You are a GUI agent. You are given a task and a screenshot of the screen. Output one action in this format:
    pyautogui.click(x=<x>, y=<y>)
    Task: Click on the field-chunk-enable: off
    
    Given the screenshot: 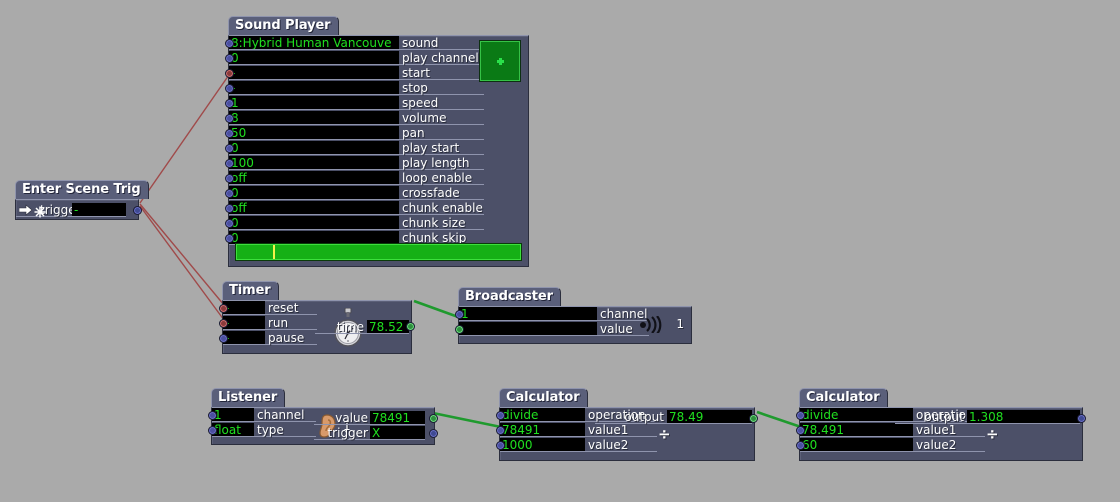 What is the action you would take?
    pyautogui.click(x=314, y=208)
    